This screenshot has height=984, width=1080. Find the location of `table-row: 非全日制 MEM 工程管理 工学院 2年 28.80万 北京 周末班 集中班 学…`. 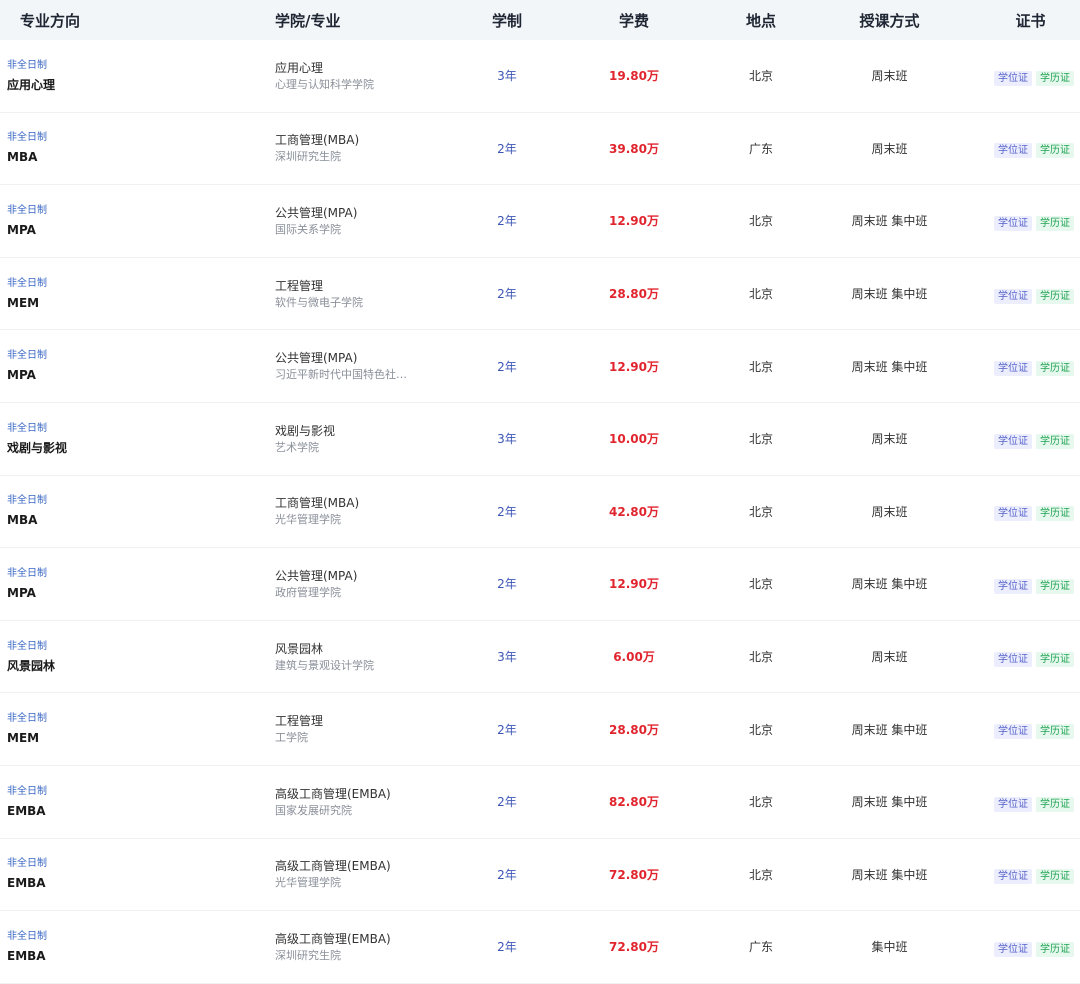

table-row: 非全日制 MEM 工程管理 工学院 2年 28.80万 北京 周末班 集中班 学… is located at coordinates (540, 729).